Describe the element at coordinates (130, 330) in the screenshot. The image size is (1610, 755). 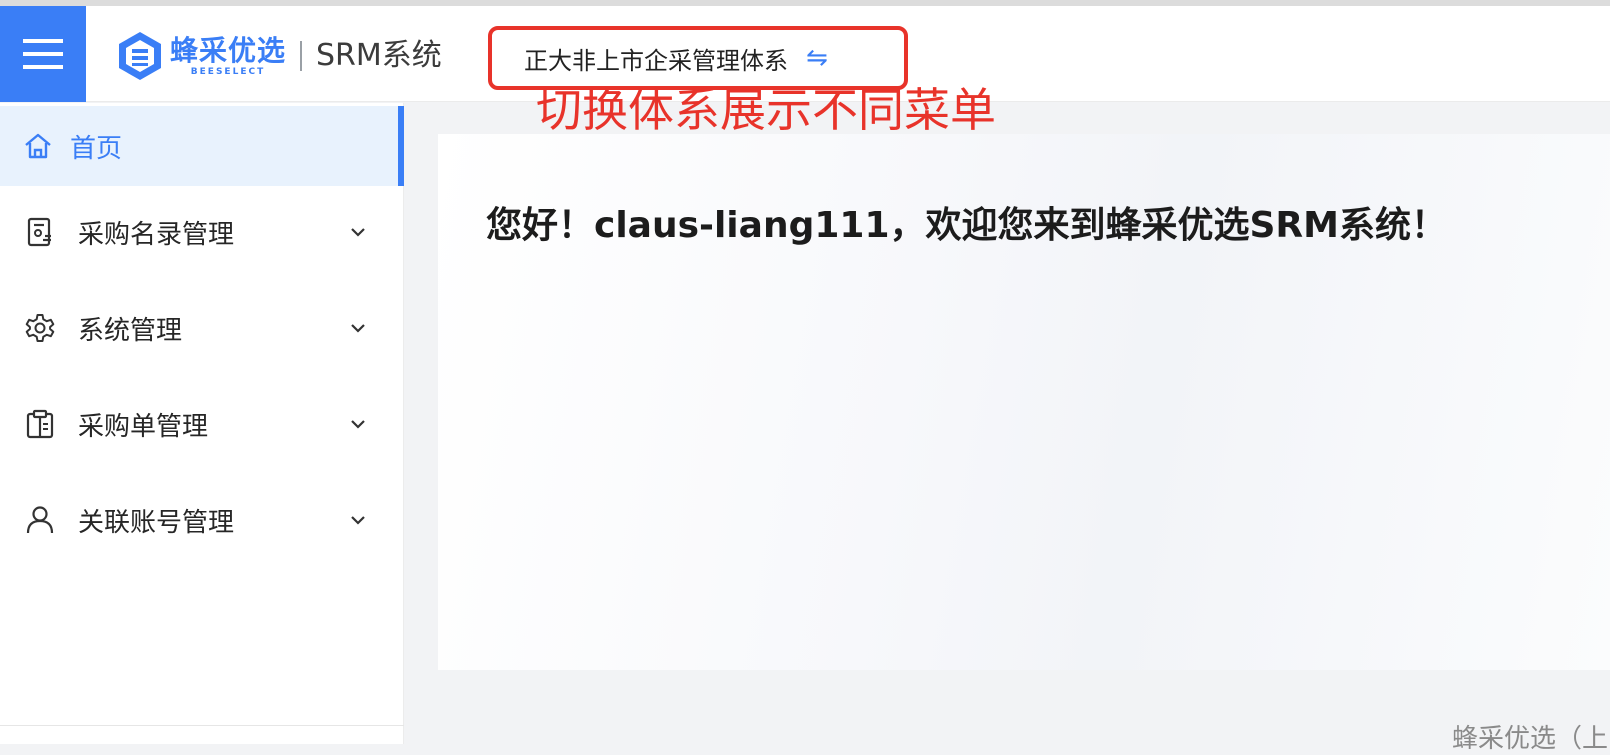
I see `sidebar-item-label: 系统管理` at that location.